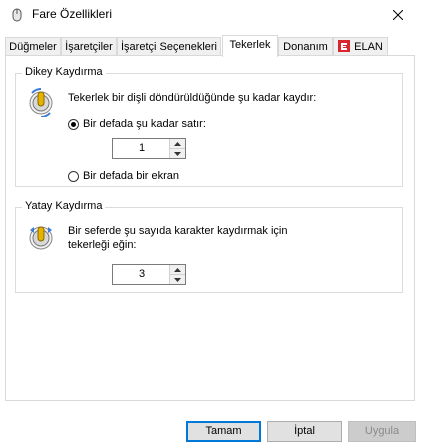 Image resolution: width=421 pixels, height=448 pixels. I want to click on tab-pointer-options: İşaretçi Seçenekleri, so click(169, 46).